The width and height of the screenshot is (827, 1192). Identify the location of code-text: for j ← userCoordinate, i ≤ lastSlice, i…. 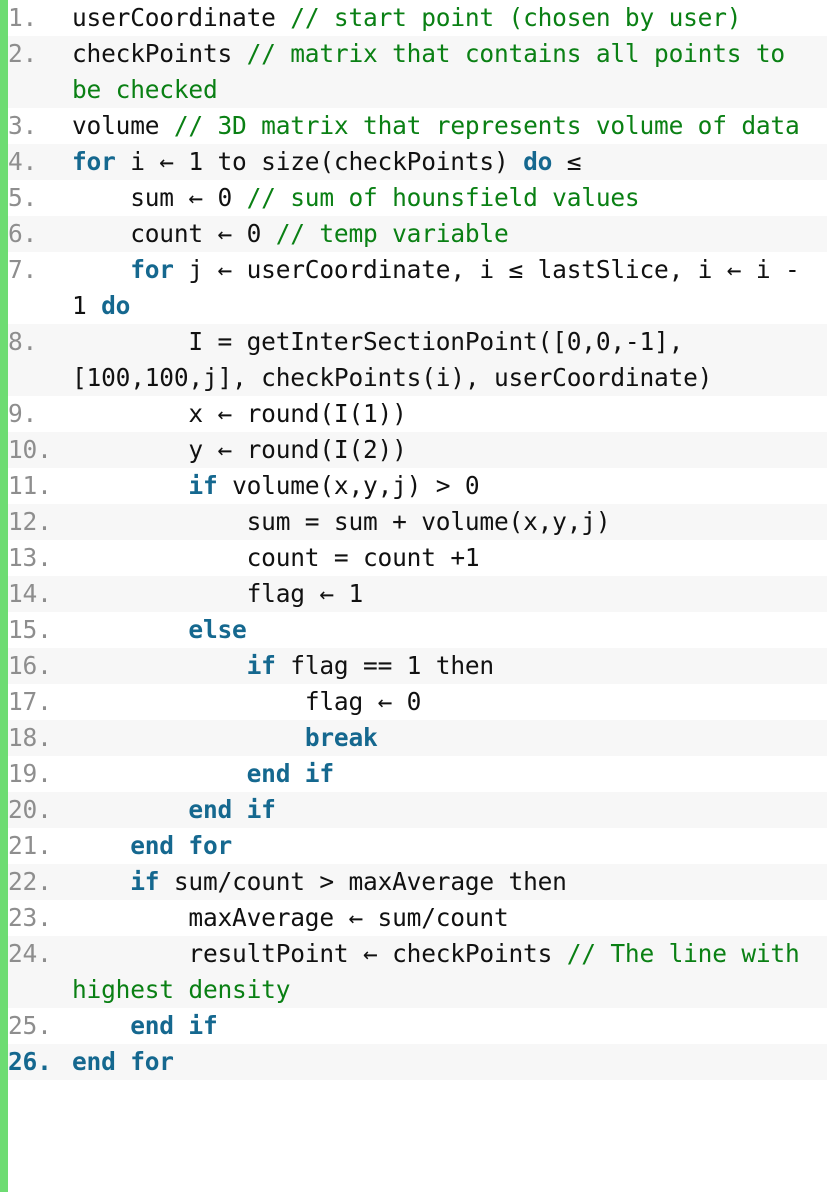
(449, 288).